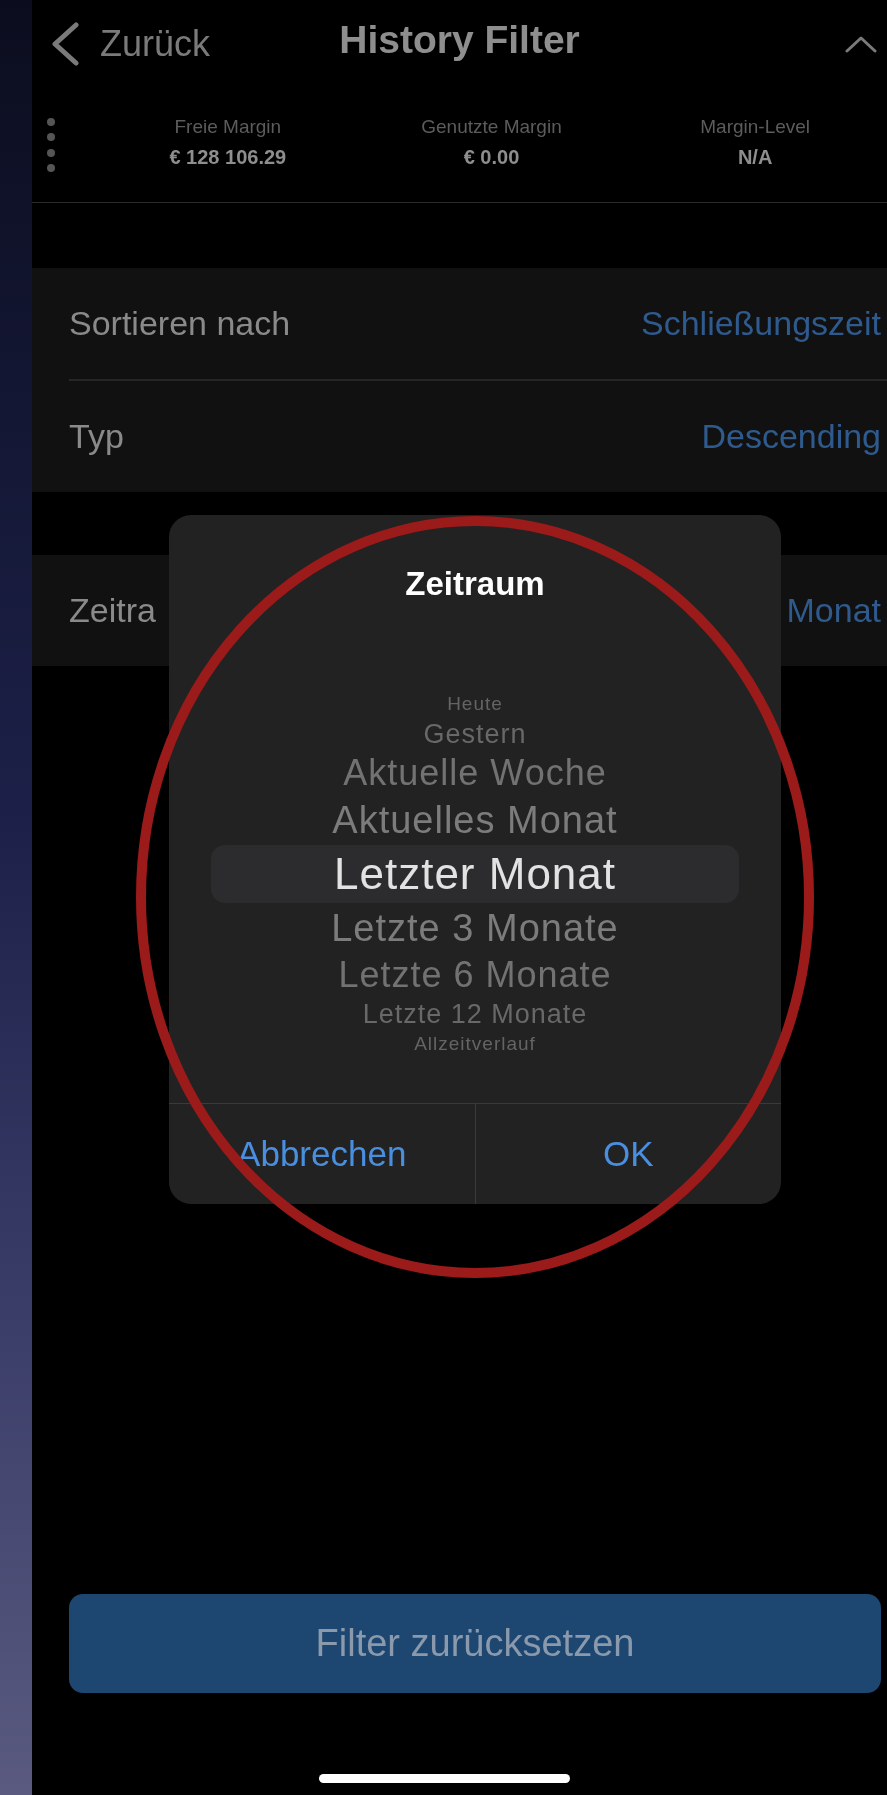  What do you see at coordinates (51, 145) in the screenshot?
I see `more-icon` at bounding box center [51, 145].